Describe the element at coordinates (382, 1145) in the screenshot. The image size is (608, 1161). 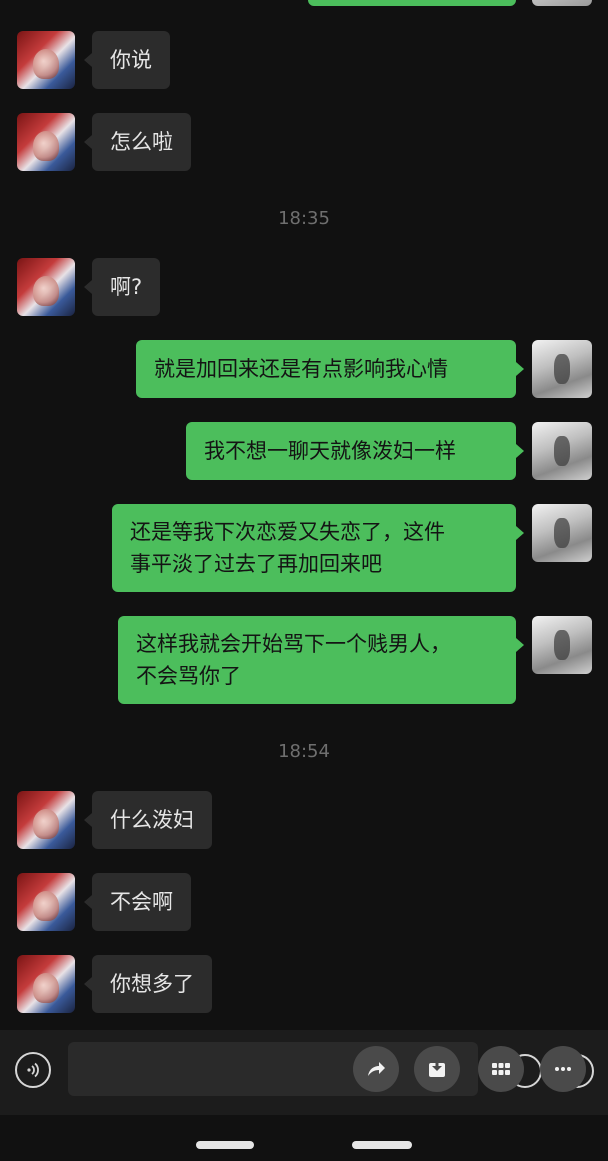
I see `home-indicator-right` at that location.